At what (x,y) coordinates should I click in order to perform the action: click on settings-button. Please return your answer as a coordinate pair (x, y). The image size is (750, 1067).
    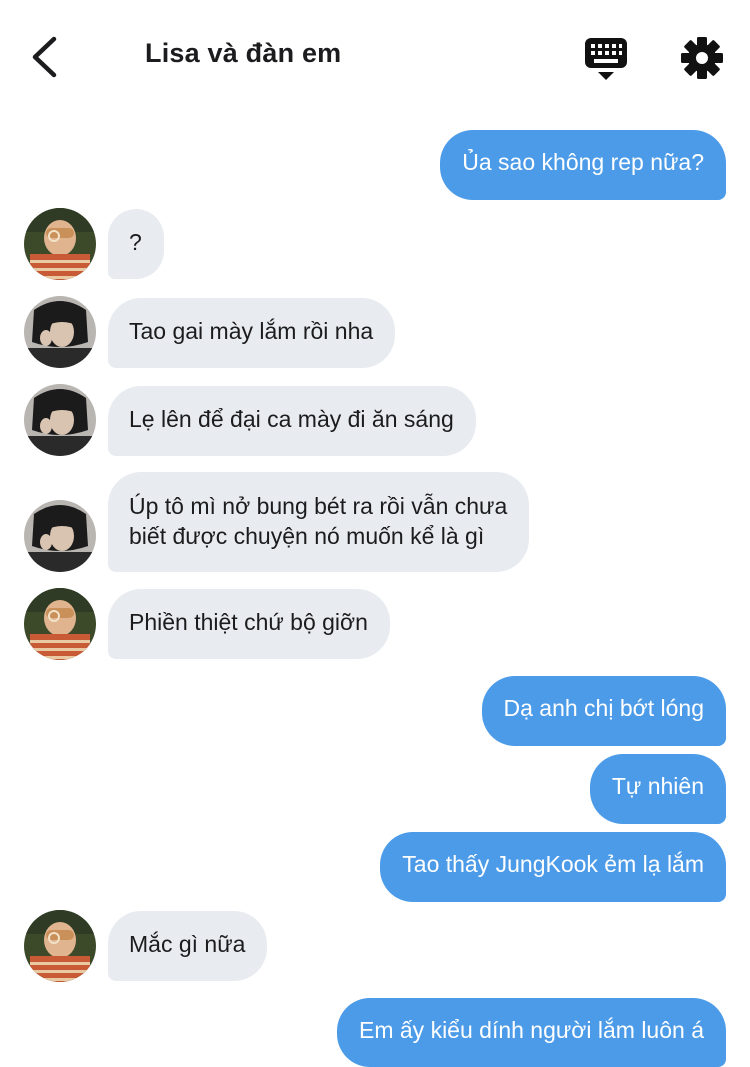
    Looking at the image, I should click on (702, 58).